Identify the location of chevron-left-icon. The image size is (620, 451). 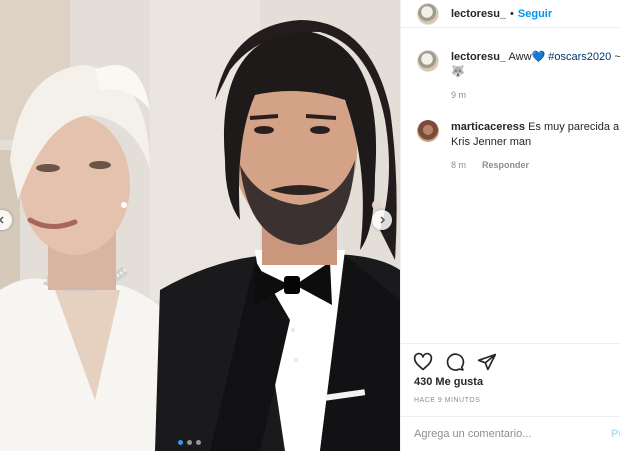
(2, 220).